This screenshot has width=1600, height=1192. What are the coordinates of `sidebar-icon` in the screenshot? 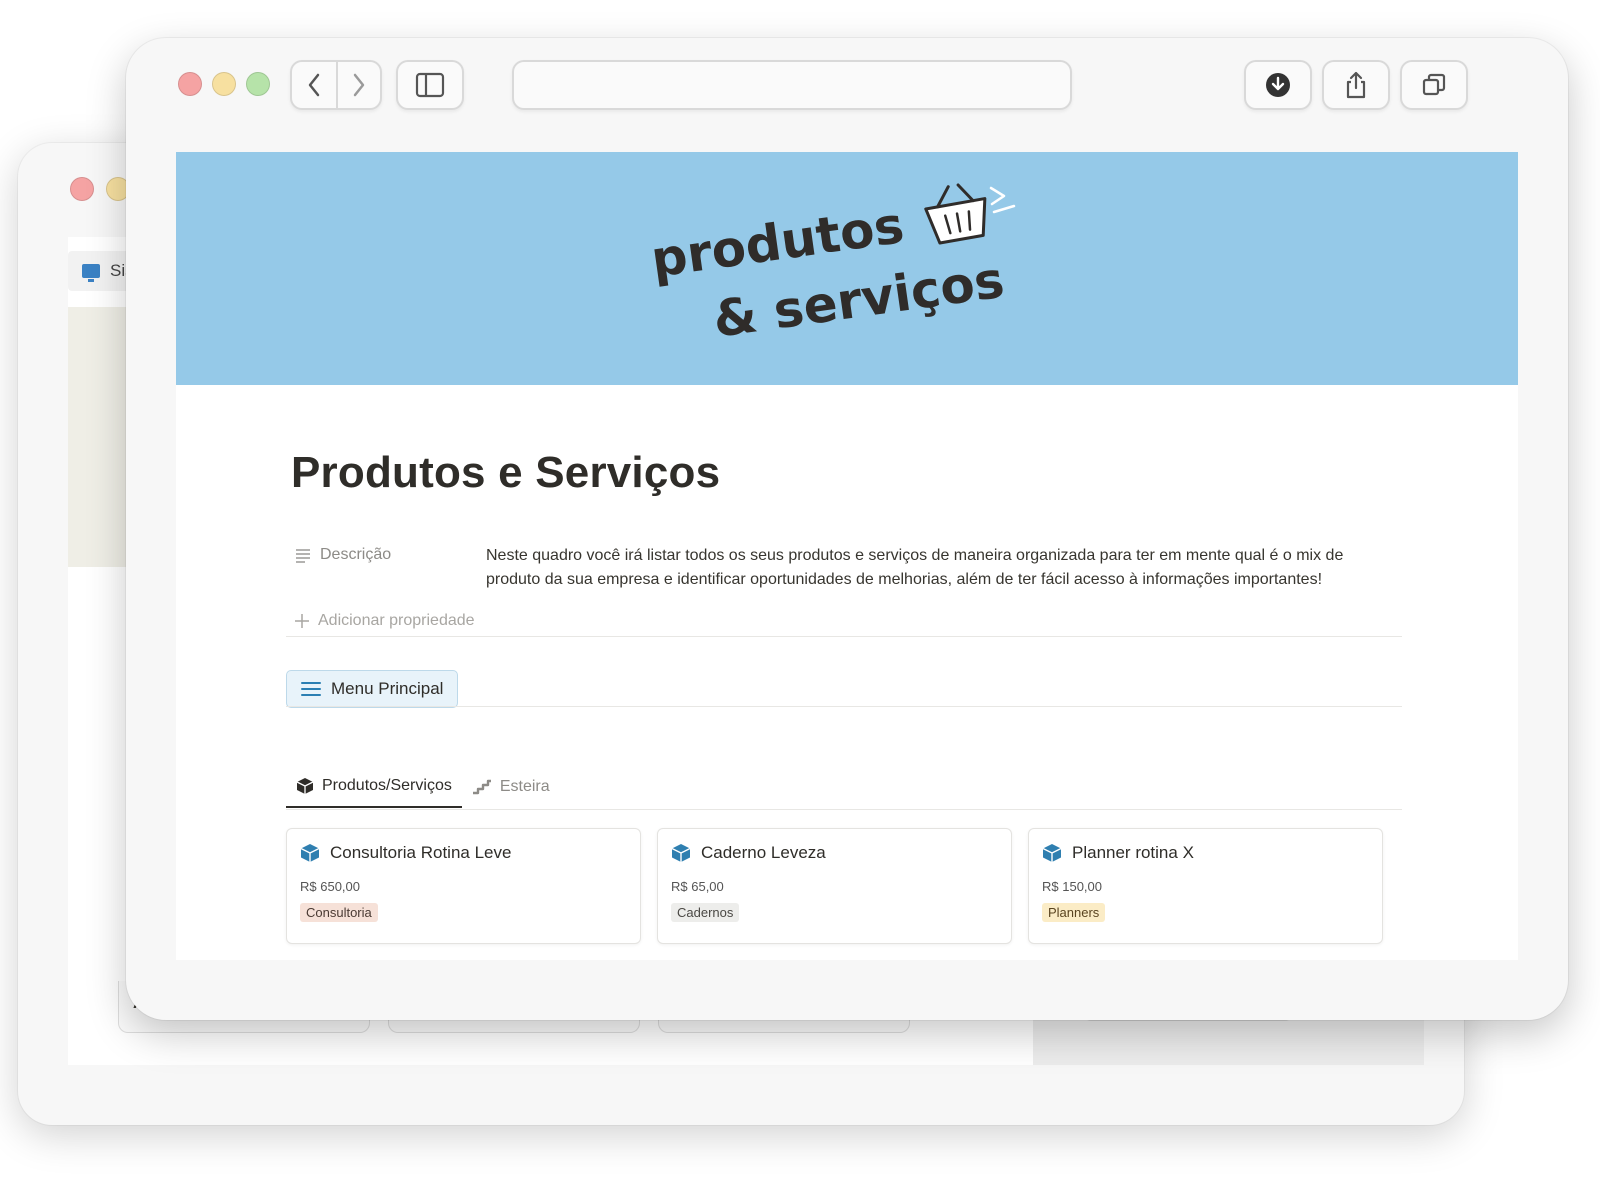 It's located at (430, 85).